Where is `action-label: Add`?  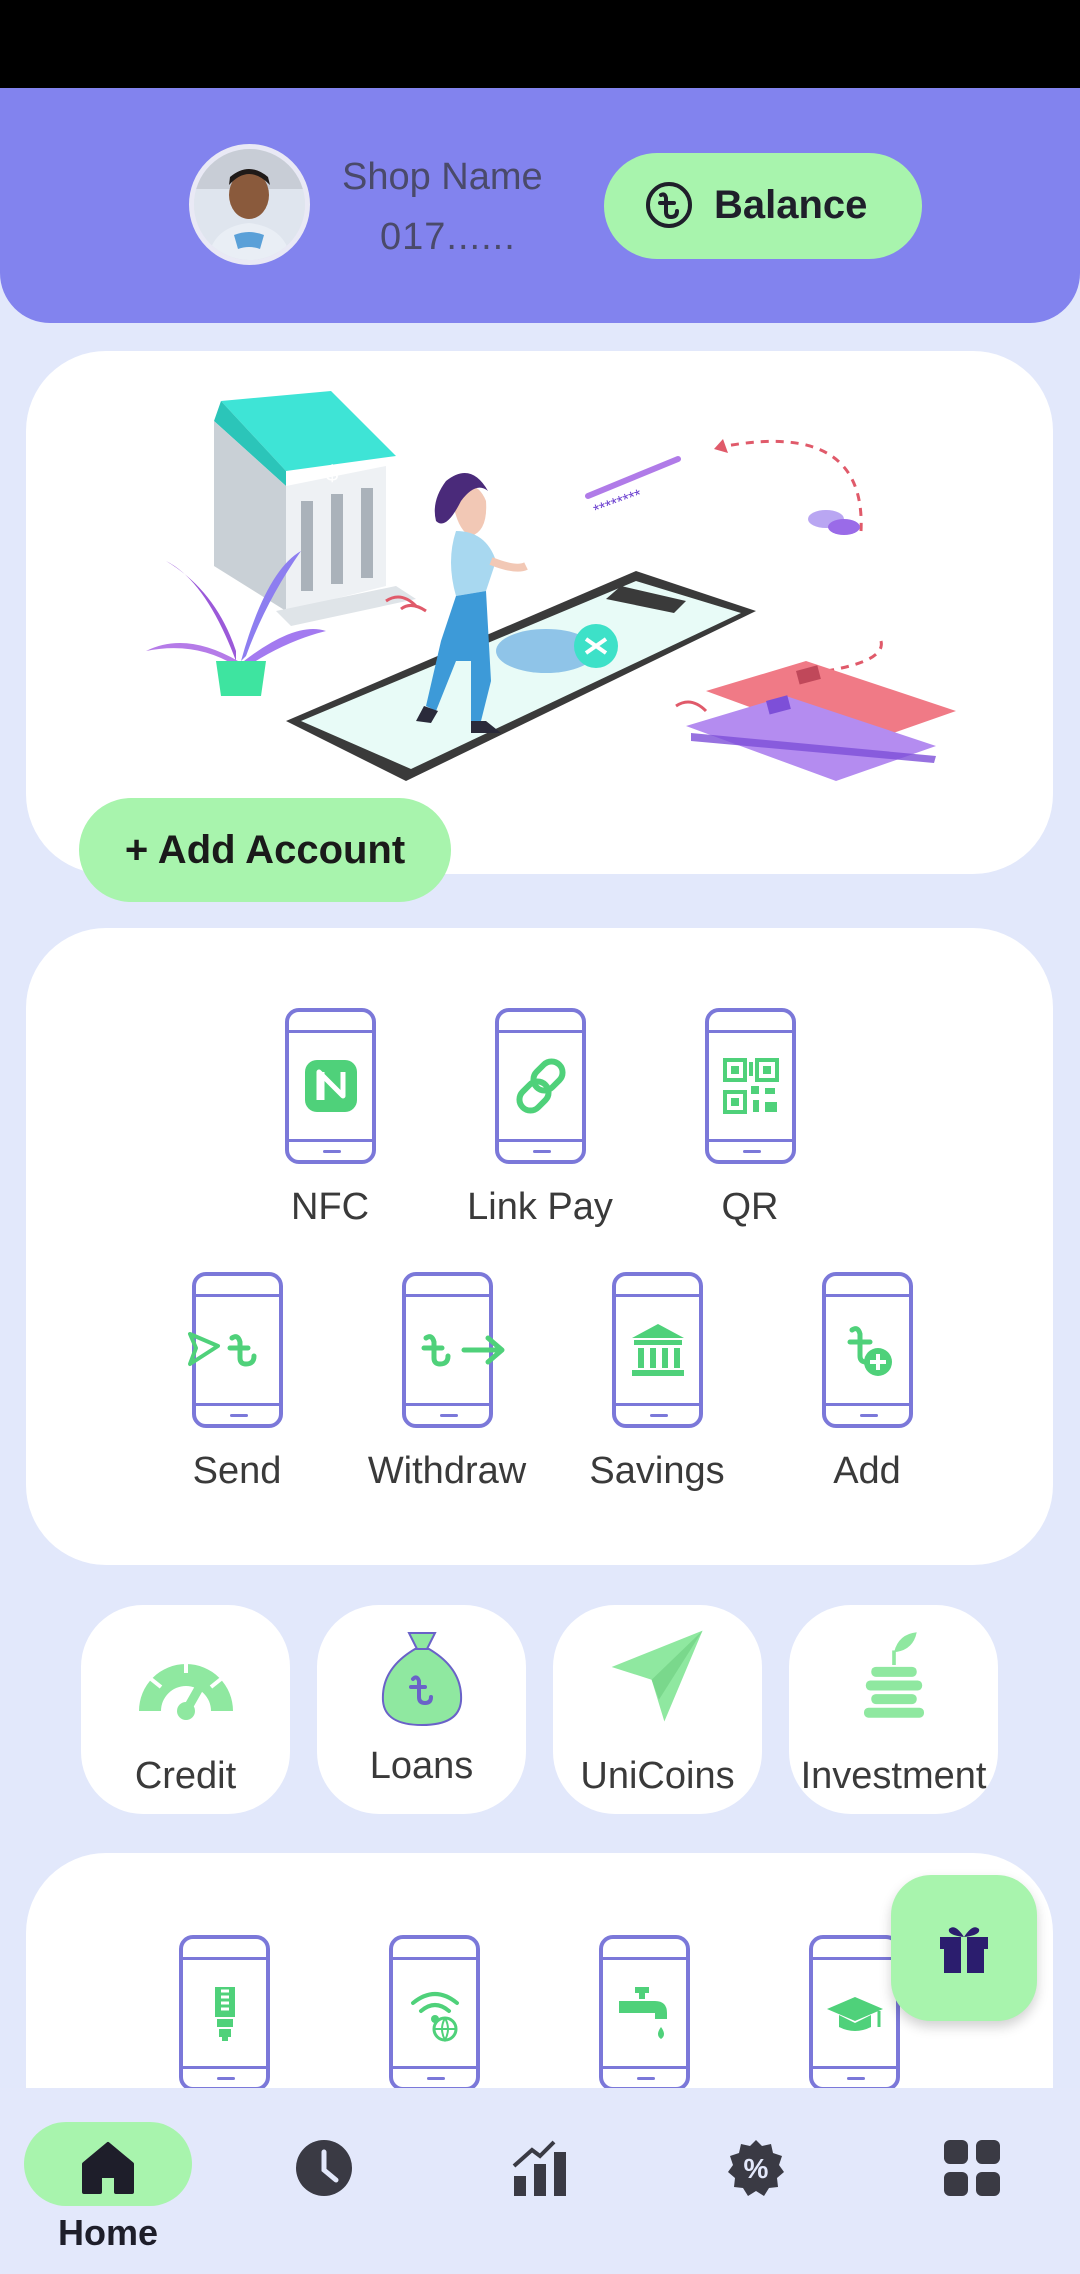
action-label: Add is located at coordinates (867, 1471).